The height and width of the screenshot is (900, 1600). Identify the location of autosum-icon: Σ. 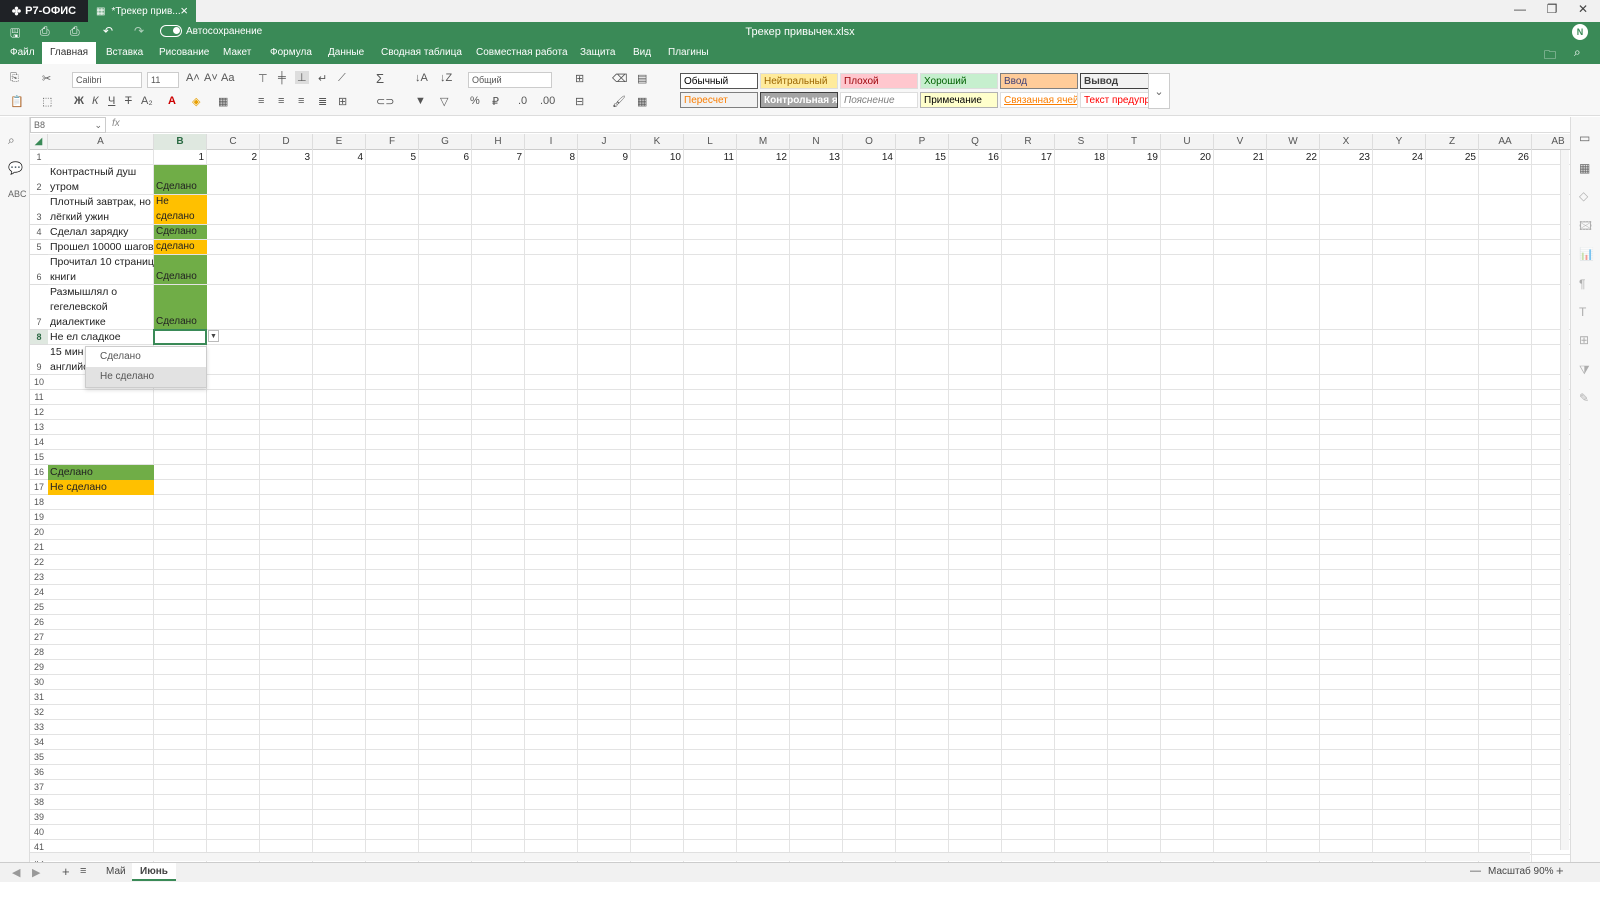
(380, 78).